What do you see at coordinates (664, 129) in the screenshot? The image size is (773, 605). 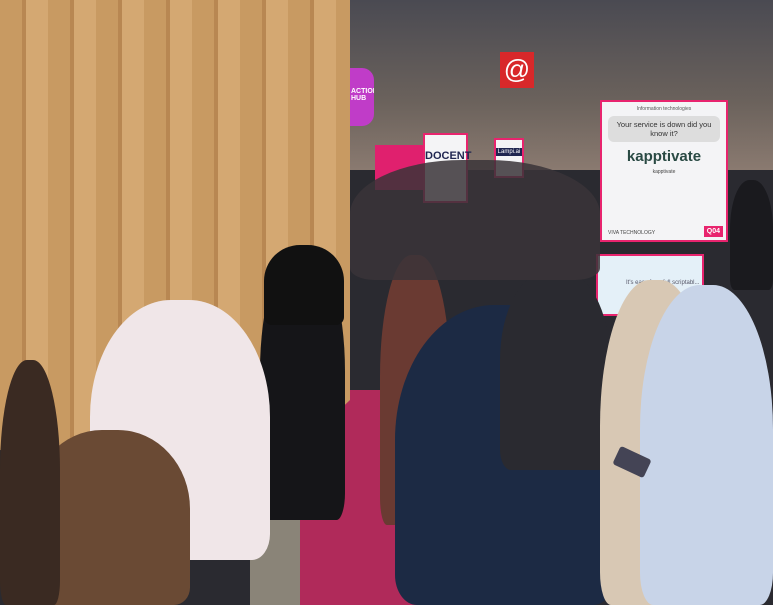 I see `sign-message: Your service is down did you know it?` at bounding box center [664, 129].